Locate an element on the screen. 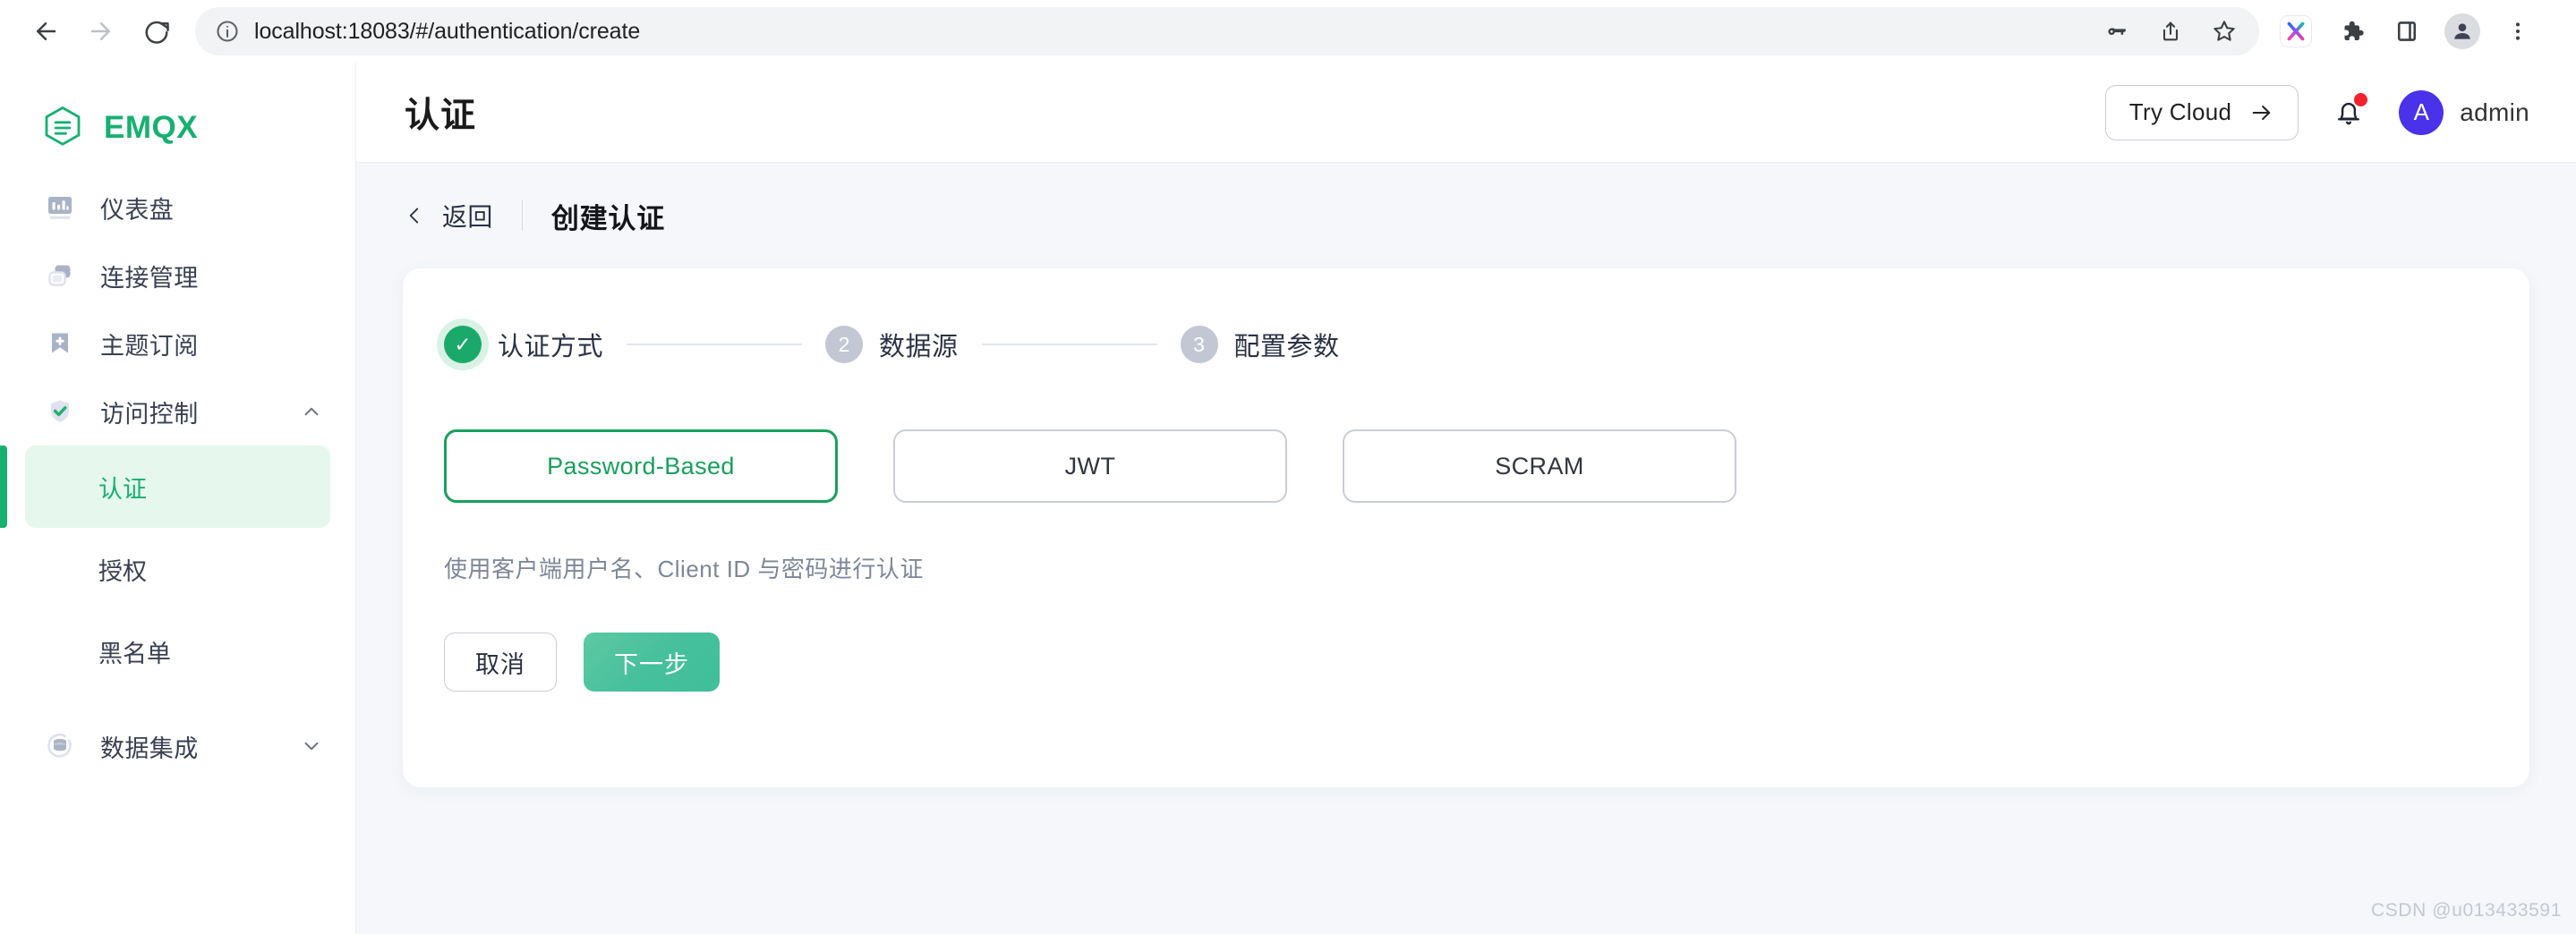  cancel-button: 取消 is located at coordinates (500, 662).